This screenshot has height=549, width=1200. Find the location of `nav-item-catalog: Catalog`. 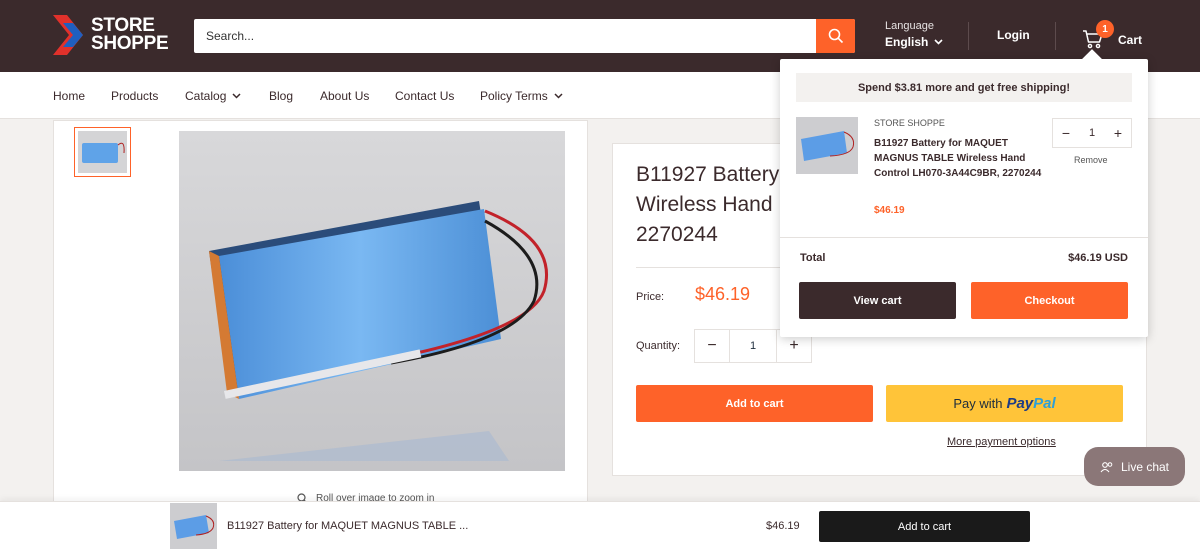

nav-item-catalog: Catalog is located at coordinates (213, 96).